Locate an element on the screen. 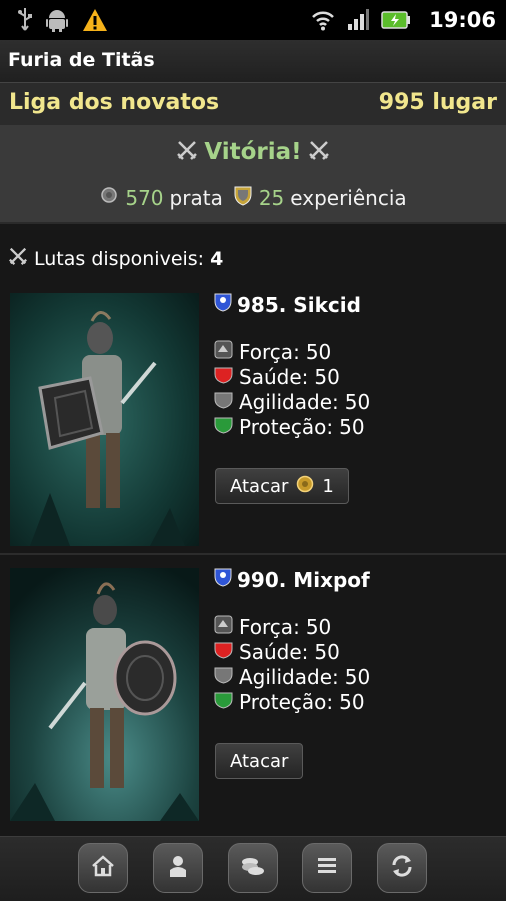 The height and width of the screenshot is (901, 506). bottom-nav is located at coordinates (253, 868).